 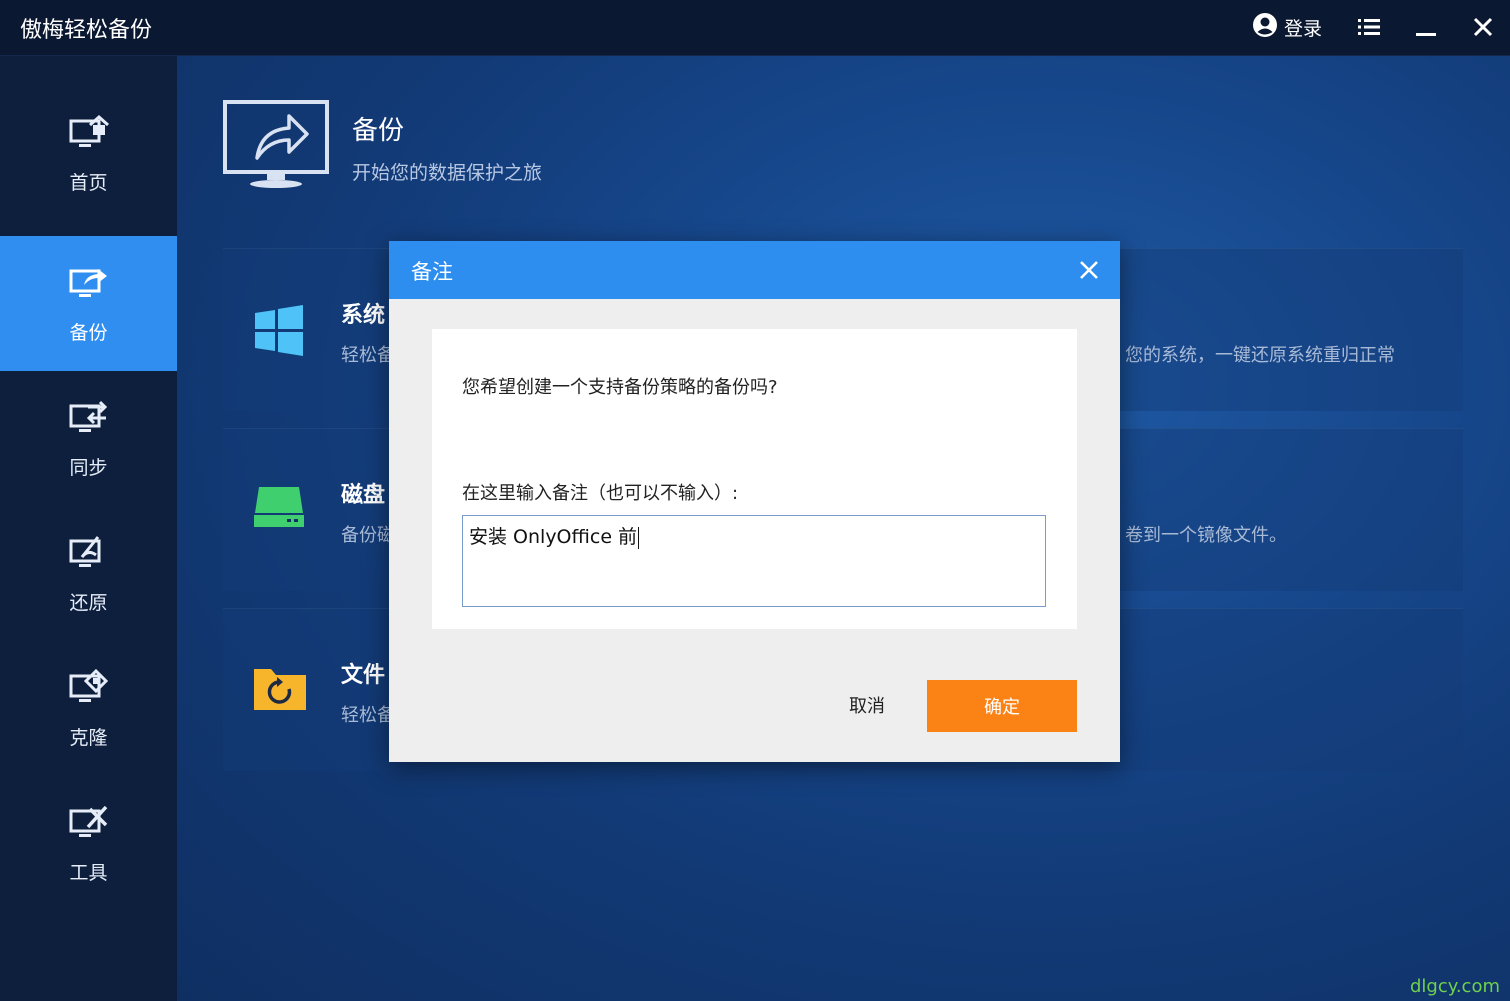 What do you see at coordinates (1369, 27) in the screenshot?
I see `menu-icon` at bounding box center [1369, 27].